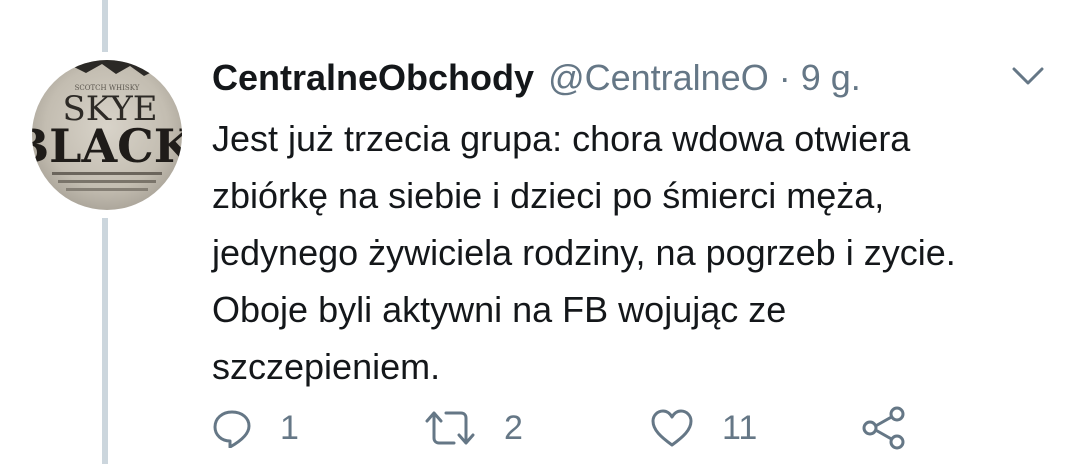  I want to click on tweet-text-line: Oboje byli aktywni na FB wojując ze, so click(499, 309).